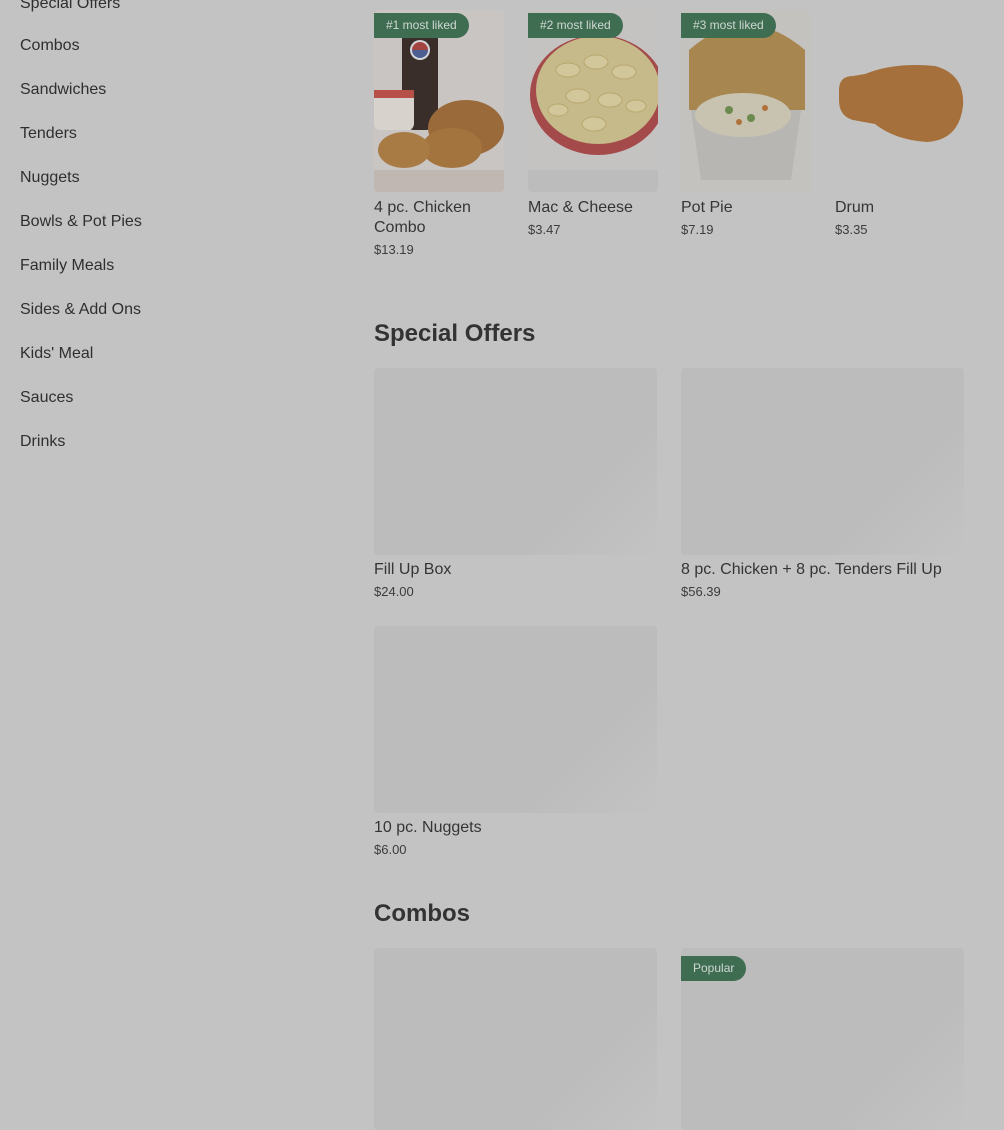 The width and height of the screenshot is (1004, 1130). I want to click on item-name: 4 pc. Chicken Combo, so click(422, 218).